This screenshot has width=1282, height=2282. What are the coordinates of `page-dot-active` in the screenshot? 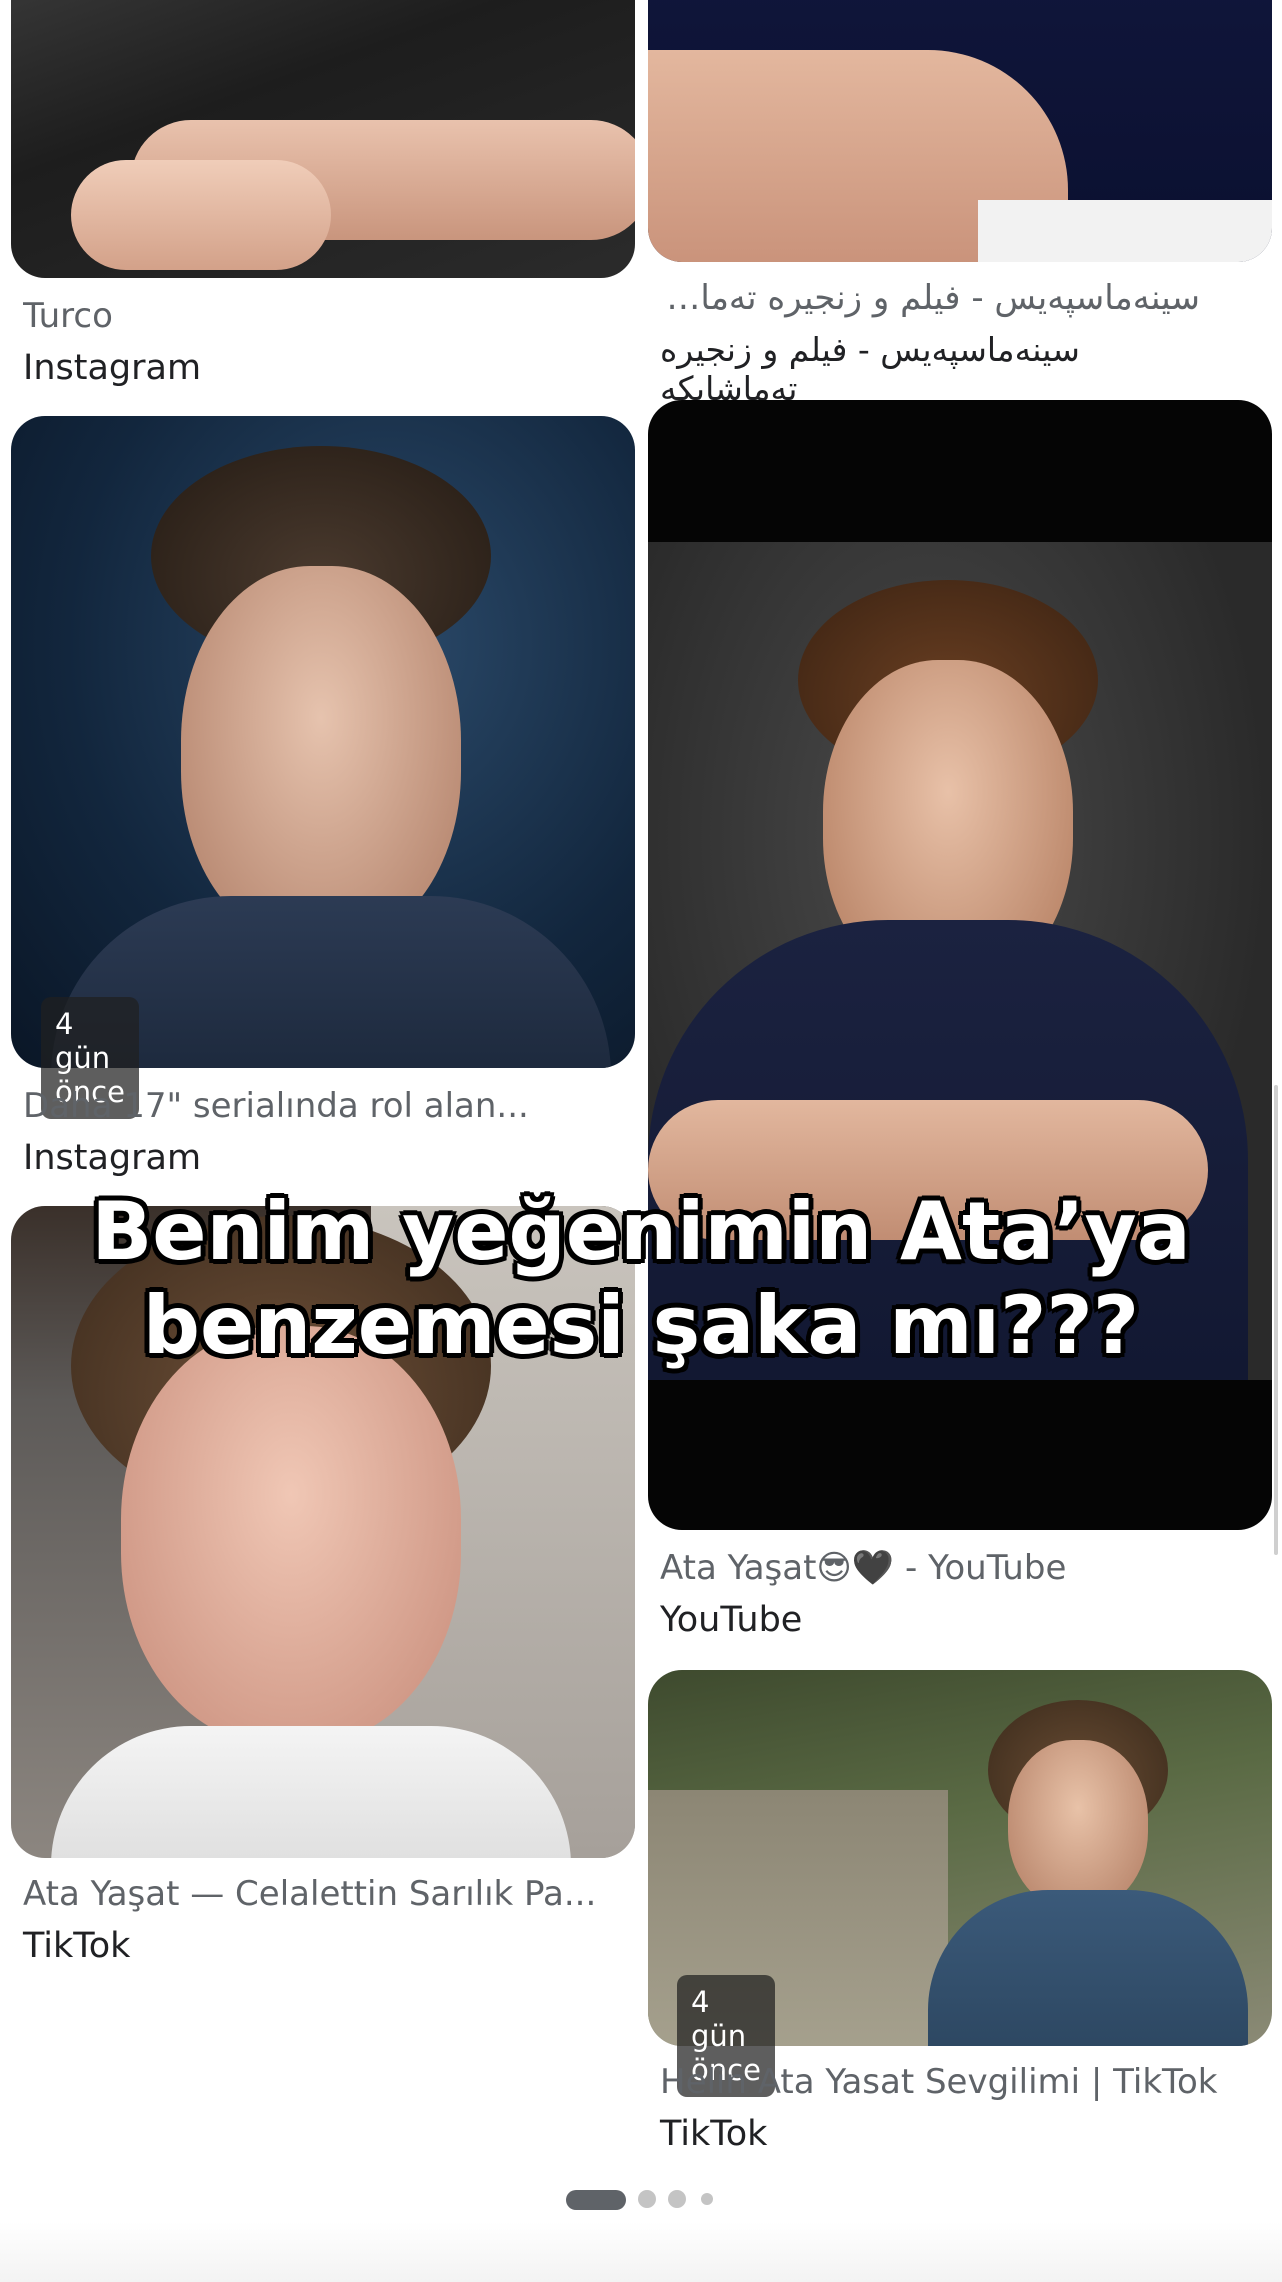 It's located at (596, 2200).